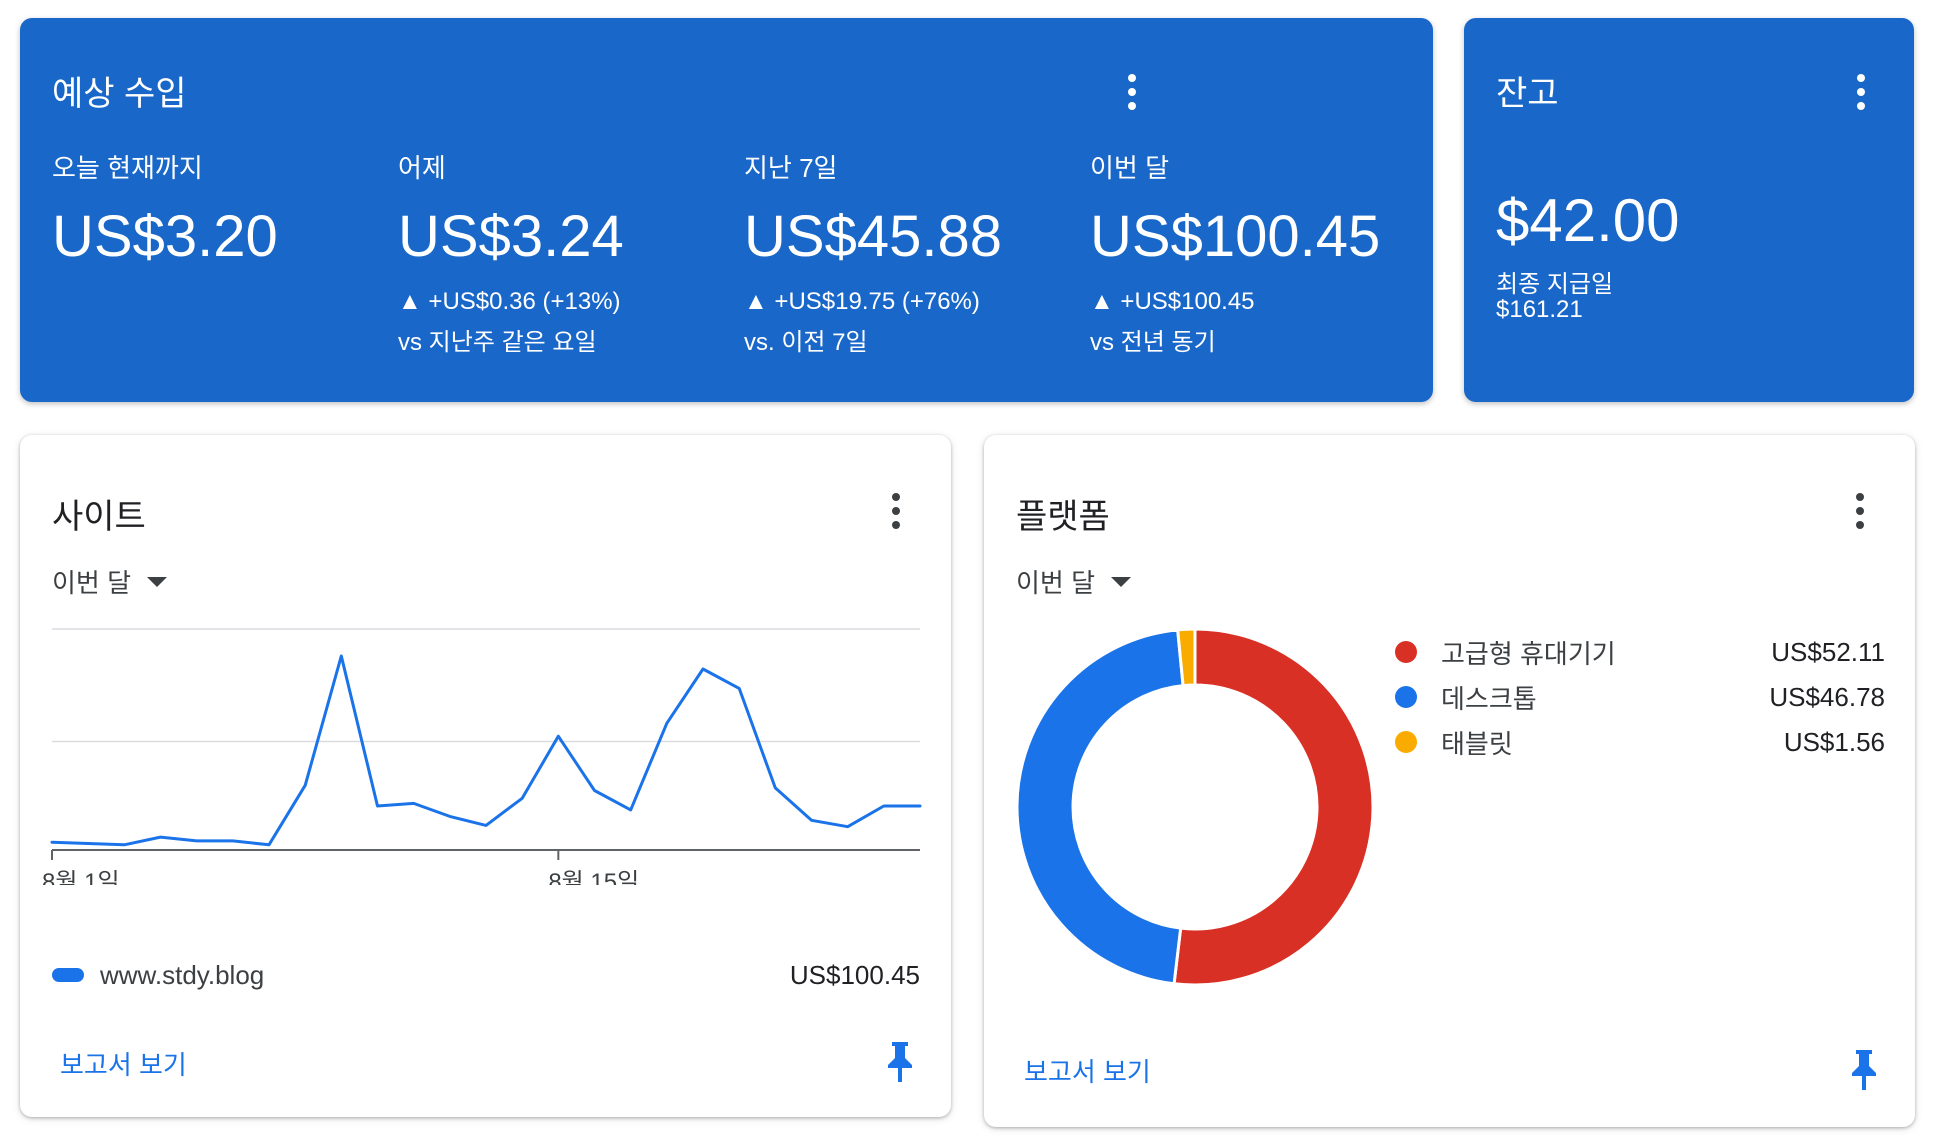 This screenshot has height=1140, width=1934. Describe the element at coordinates (1172, 301) in the screenshot. I see `metric-change: ▲ +US$100.45` at that location.